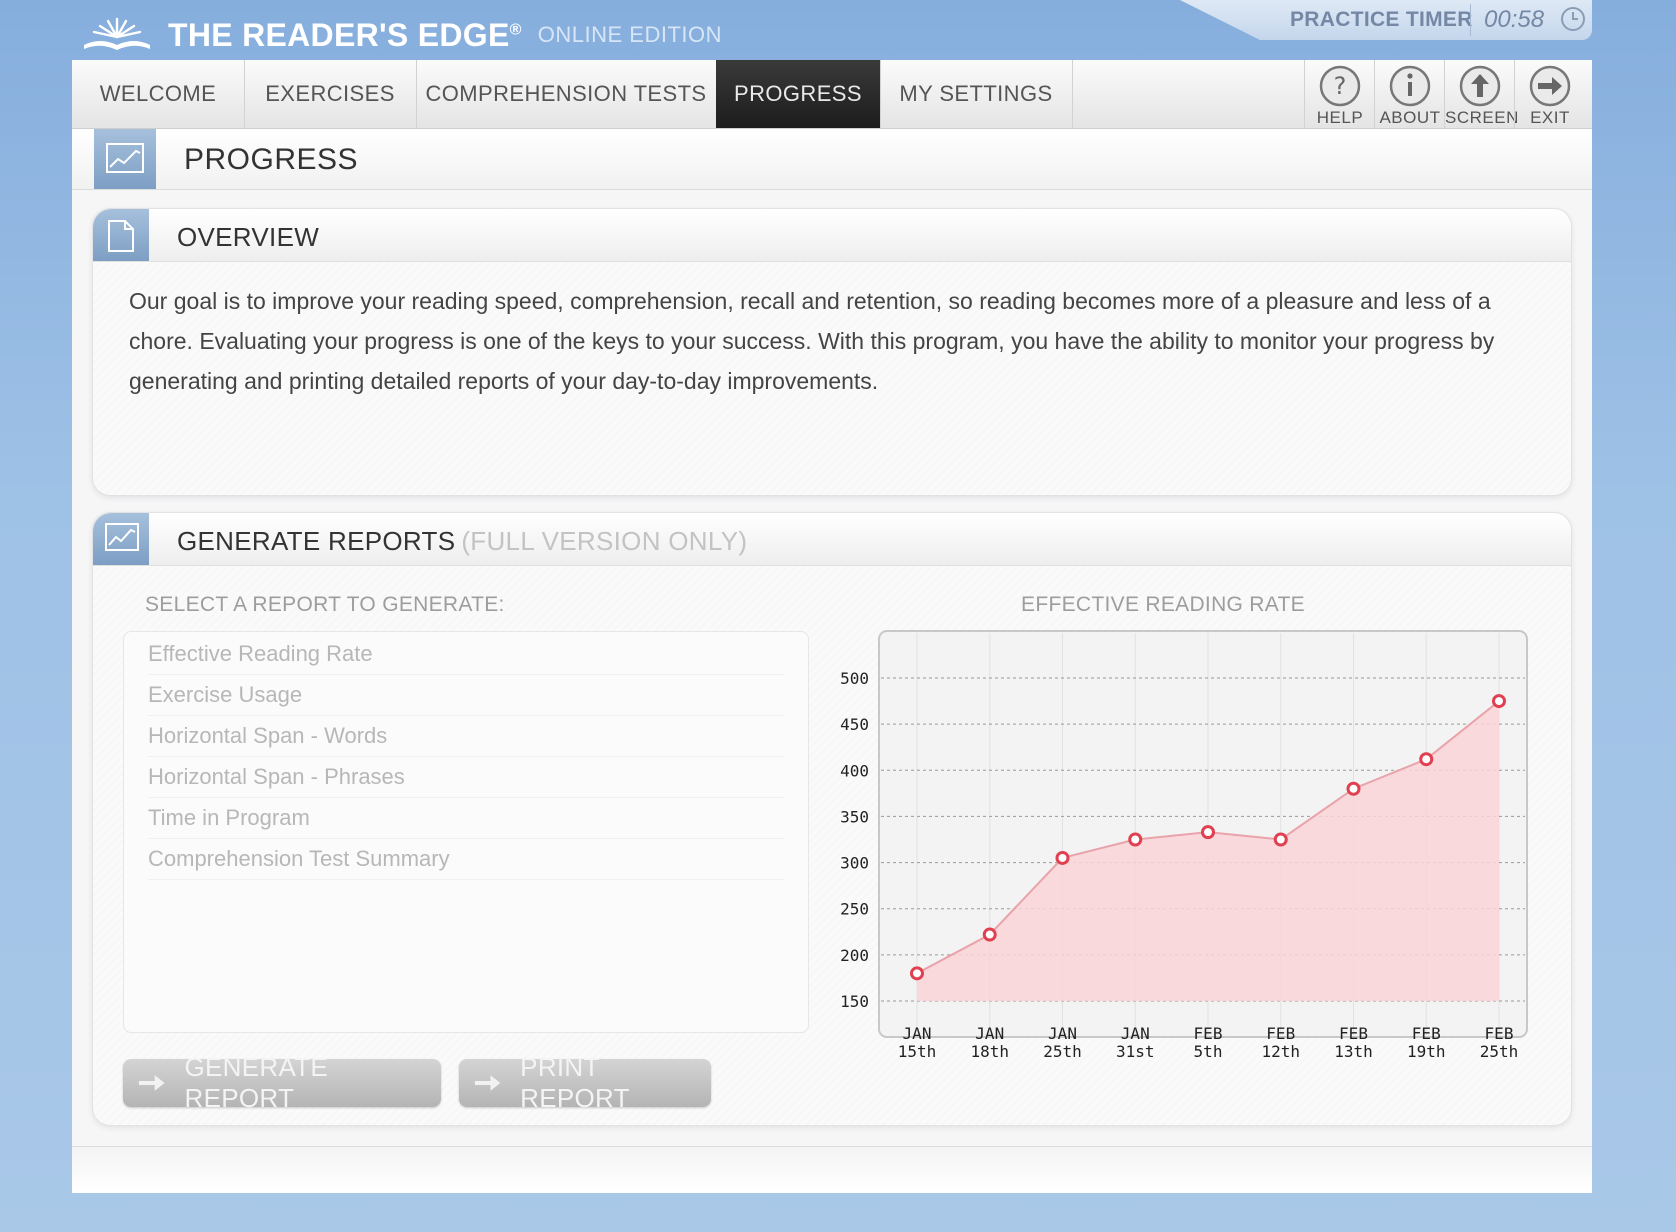 This screenshot has width=1676, height=1232. I want to click on report-item-effective-reading-rate: Effective Reading Rate, so click(466, 654).